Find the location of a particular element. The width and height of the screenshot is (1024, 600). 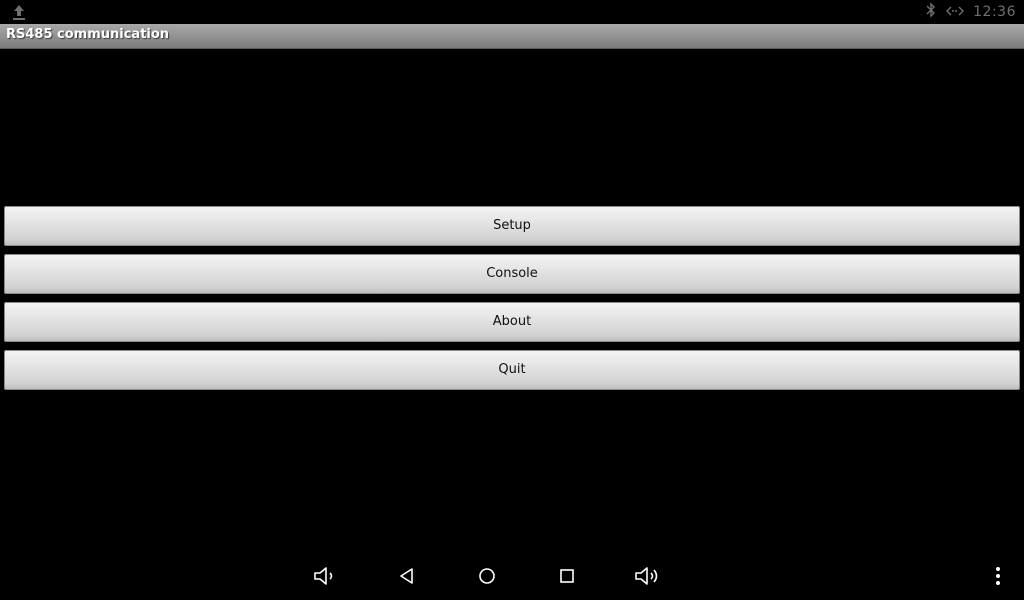

setup-button: Setup is located at coordinates (512, 226).